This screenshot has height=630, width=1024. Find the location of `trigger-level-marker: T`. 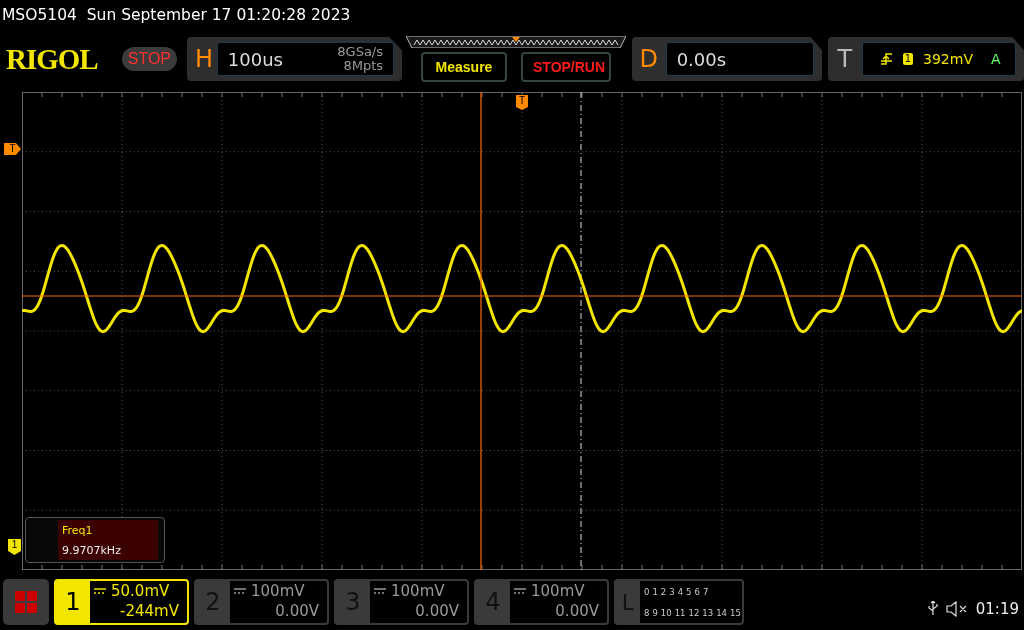

trigger-level-marker: T is located at coordinates (12, 149).